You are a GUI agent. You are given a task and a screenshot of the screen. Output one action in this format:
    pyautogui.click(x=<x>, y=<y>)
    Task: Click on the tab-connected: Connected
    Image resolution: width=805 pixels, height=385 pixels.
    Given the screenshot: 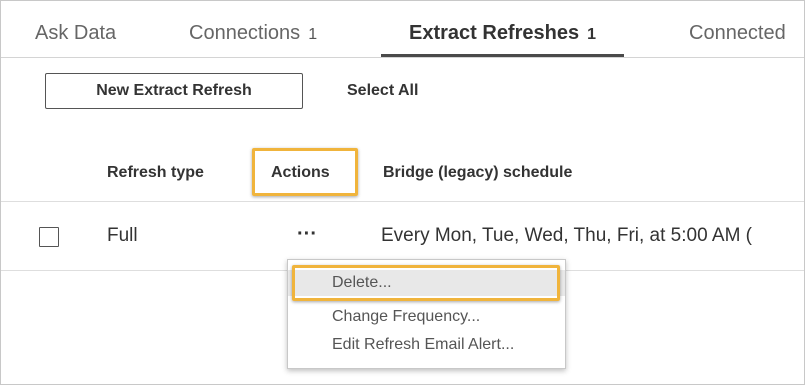 What is the action you would take?
    pyautogui.click(x=737, y=29)
    